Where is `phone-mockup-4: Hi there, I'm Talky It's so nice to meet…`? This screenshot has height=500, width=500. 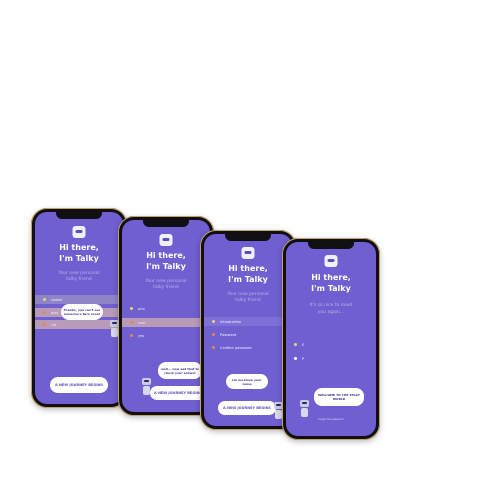 phone-mockup-4: Hi there, I'm Talky It's so nice to meet… is located at coordinates (331, 339).